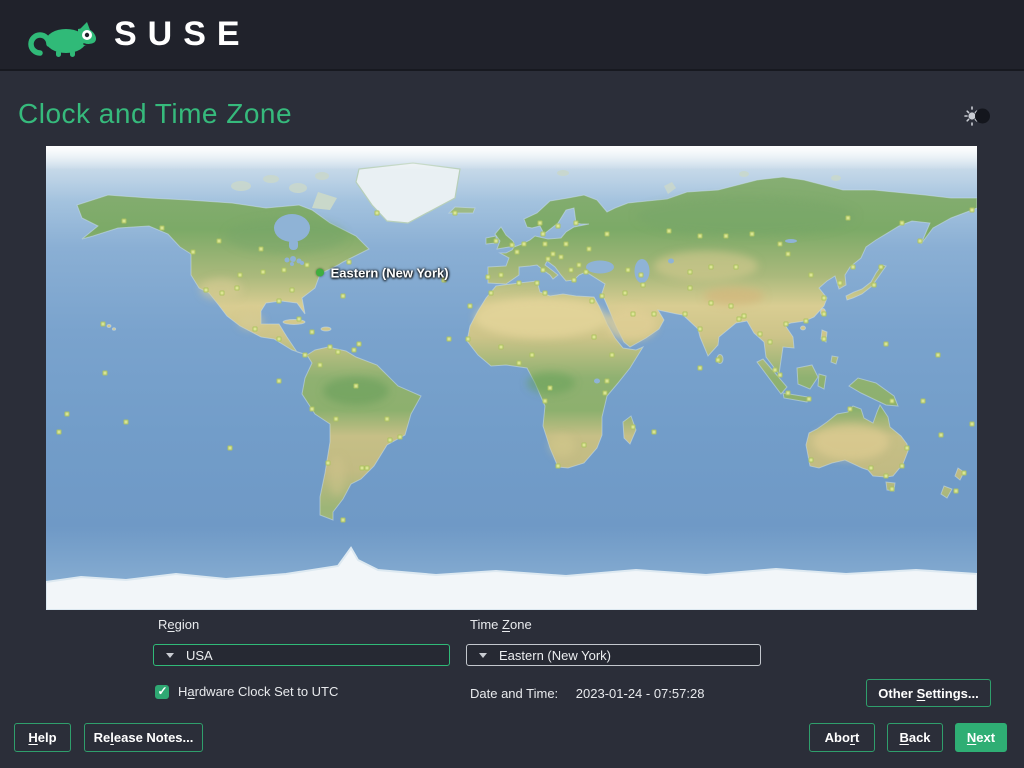 The image size is (1024, 768). Describe the element at coordinates (483, 655) in the screenshot. I see `chevron-down-icon` at that location.